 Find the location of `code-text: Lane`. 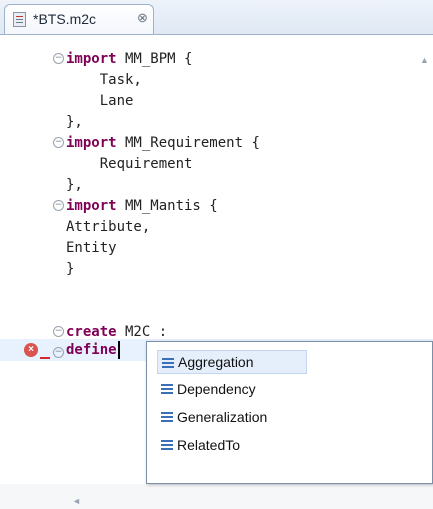

code-text: Lane is located at coordinates (100, 101).